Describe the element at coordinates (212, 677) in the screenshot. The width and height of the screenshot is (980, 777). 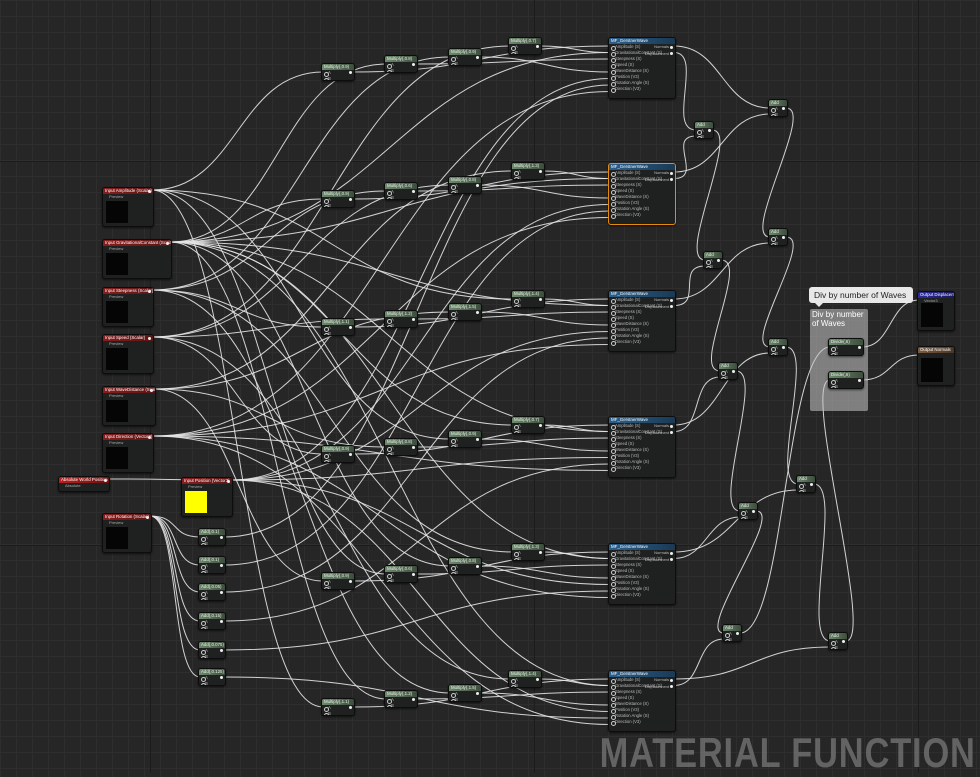
I see `math-node: Add(,0.125) A B` at that location.